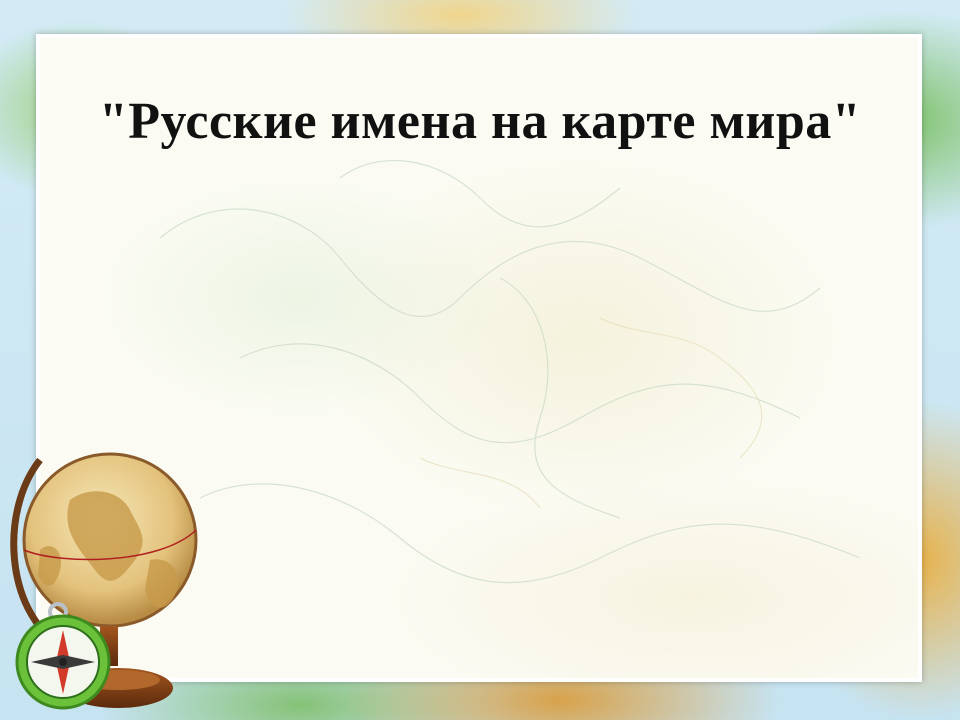 Image resolution: width=960 pixels, height=720 pixels. I want to click on compass-icon, so click(63, 656).